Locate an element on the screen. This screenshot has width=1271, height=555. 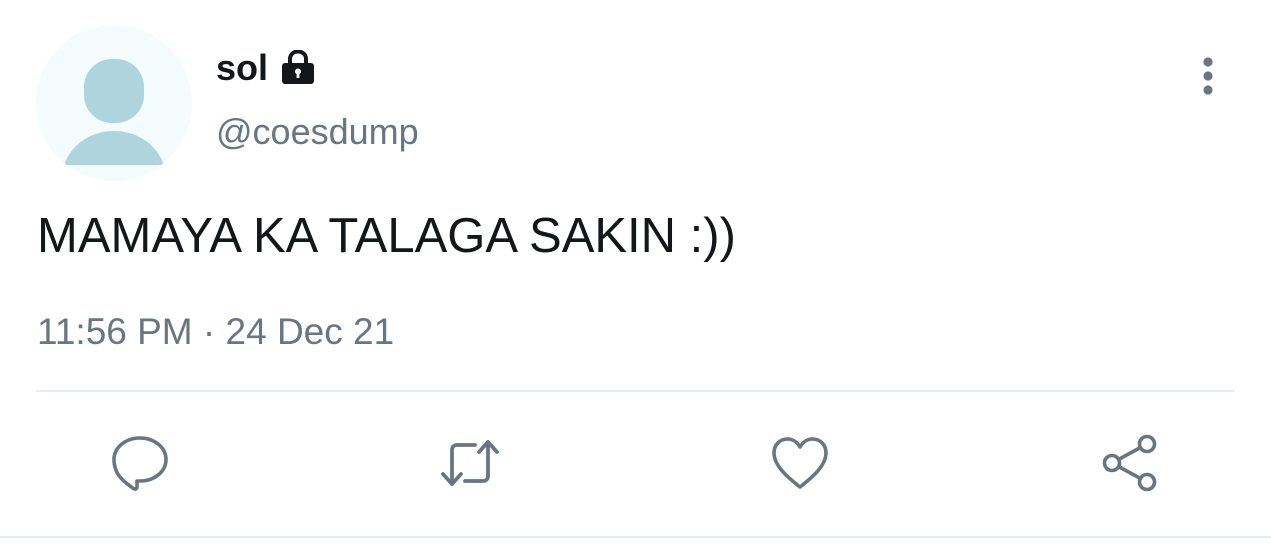
lock-icon is located at coordinates (298, 68).